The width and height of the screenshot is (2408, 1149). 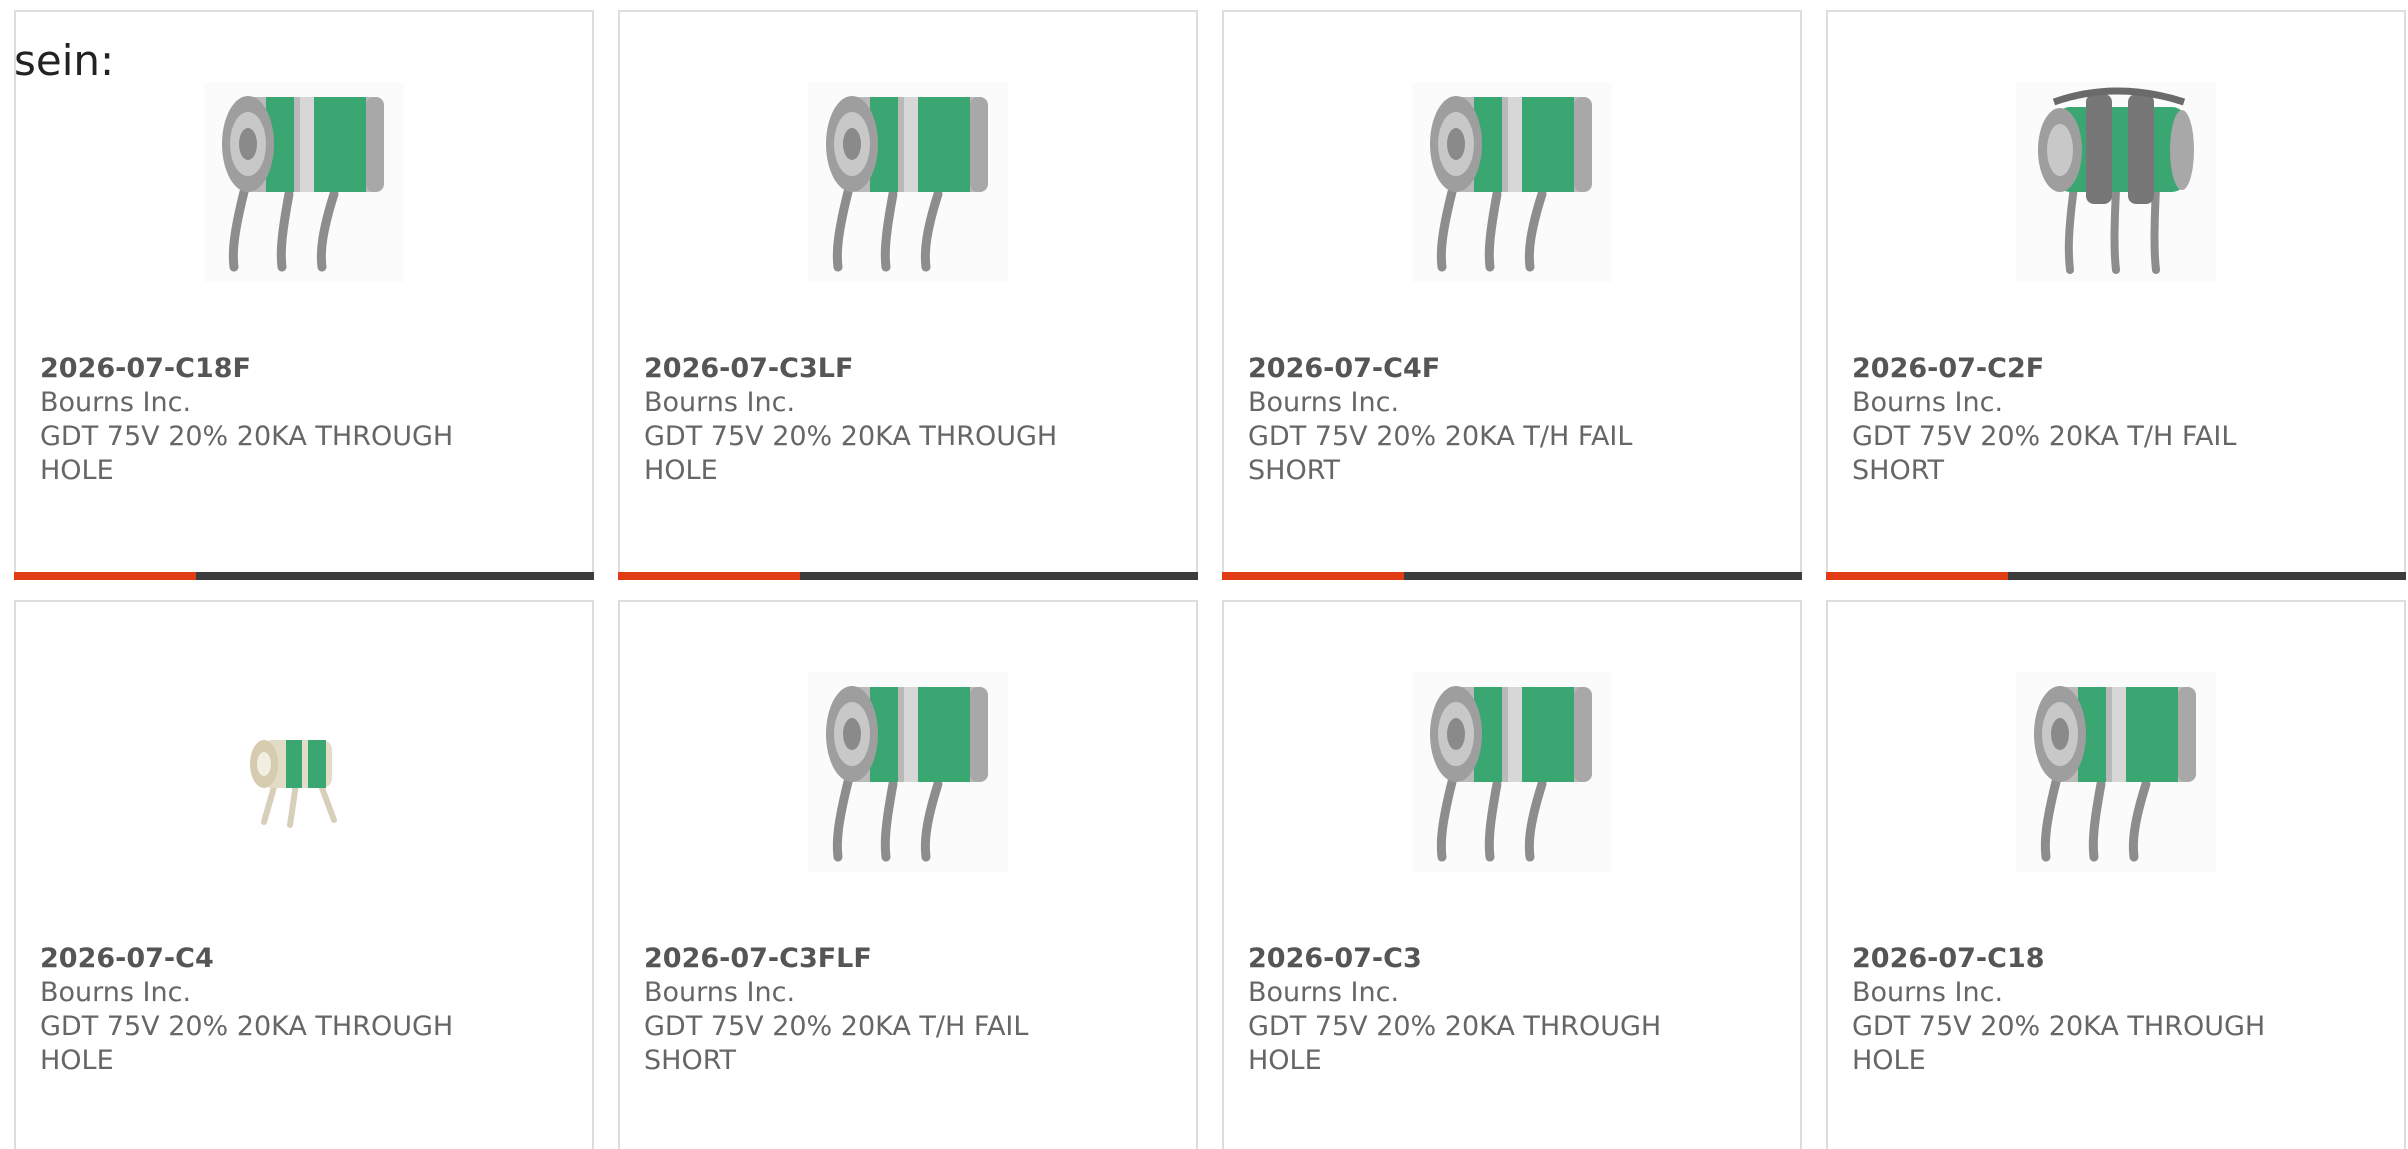 I want to click on part-number: 2026-07-C3LF, so click(x=859, y=369).